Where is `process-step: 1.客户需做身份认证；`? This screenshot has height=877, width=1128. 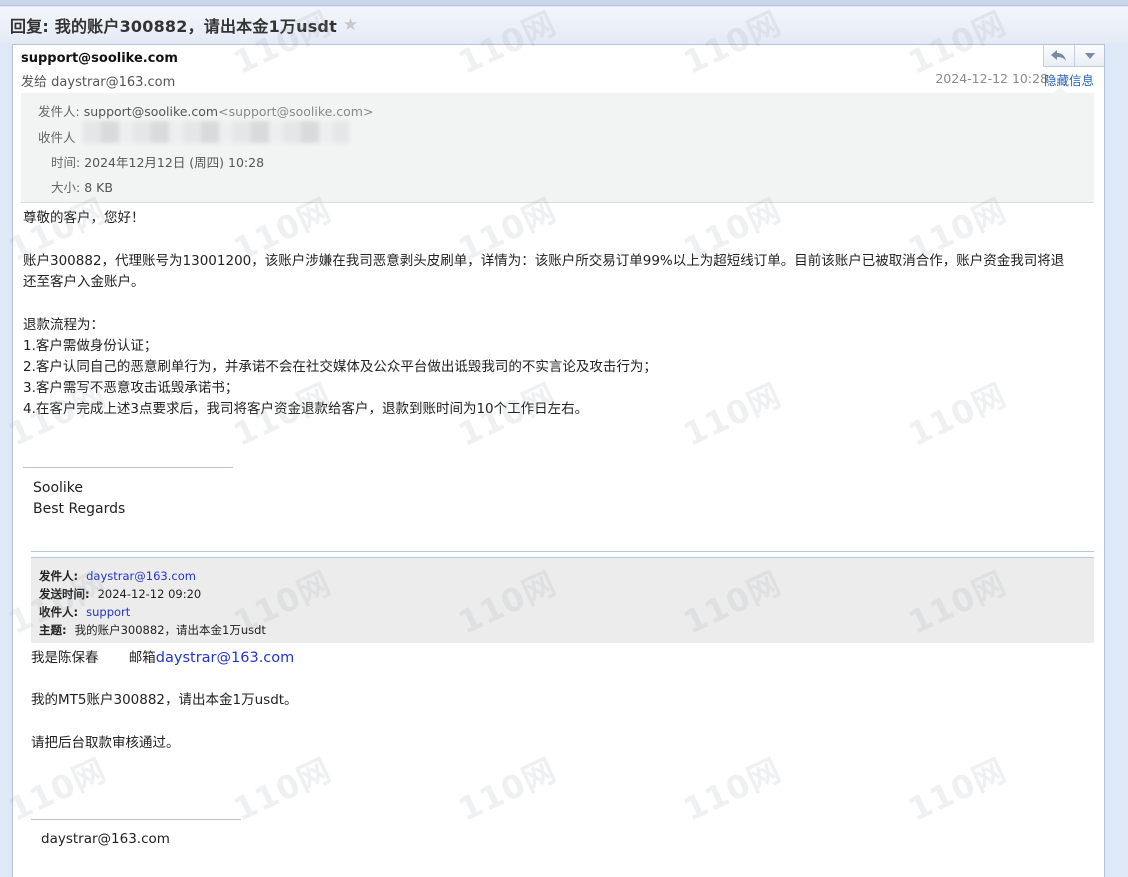 process-step: 1.客户需做身份认证； is located at coordinates (90, 346).